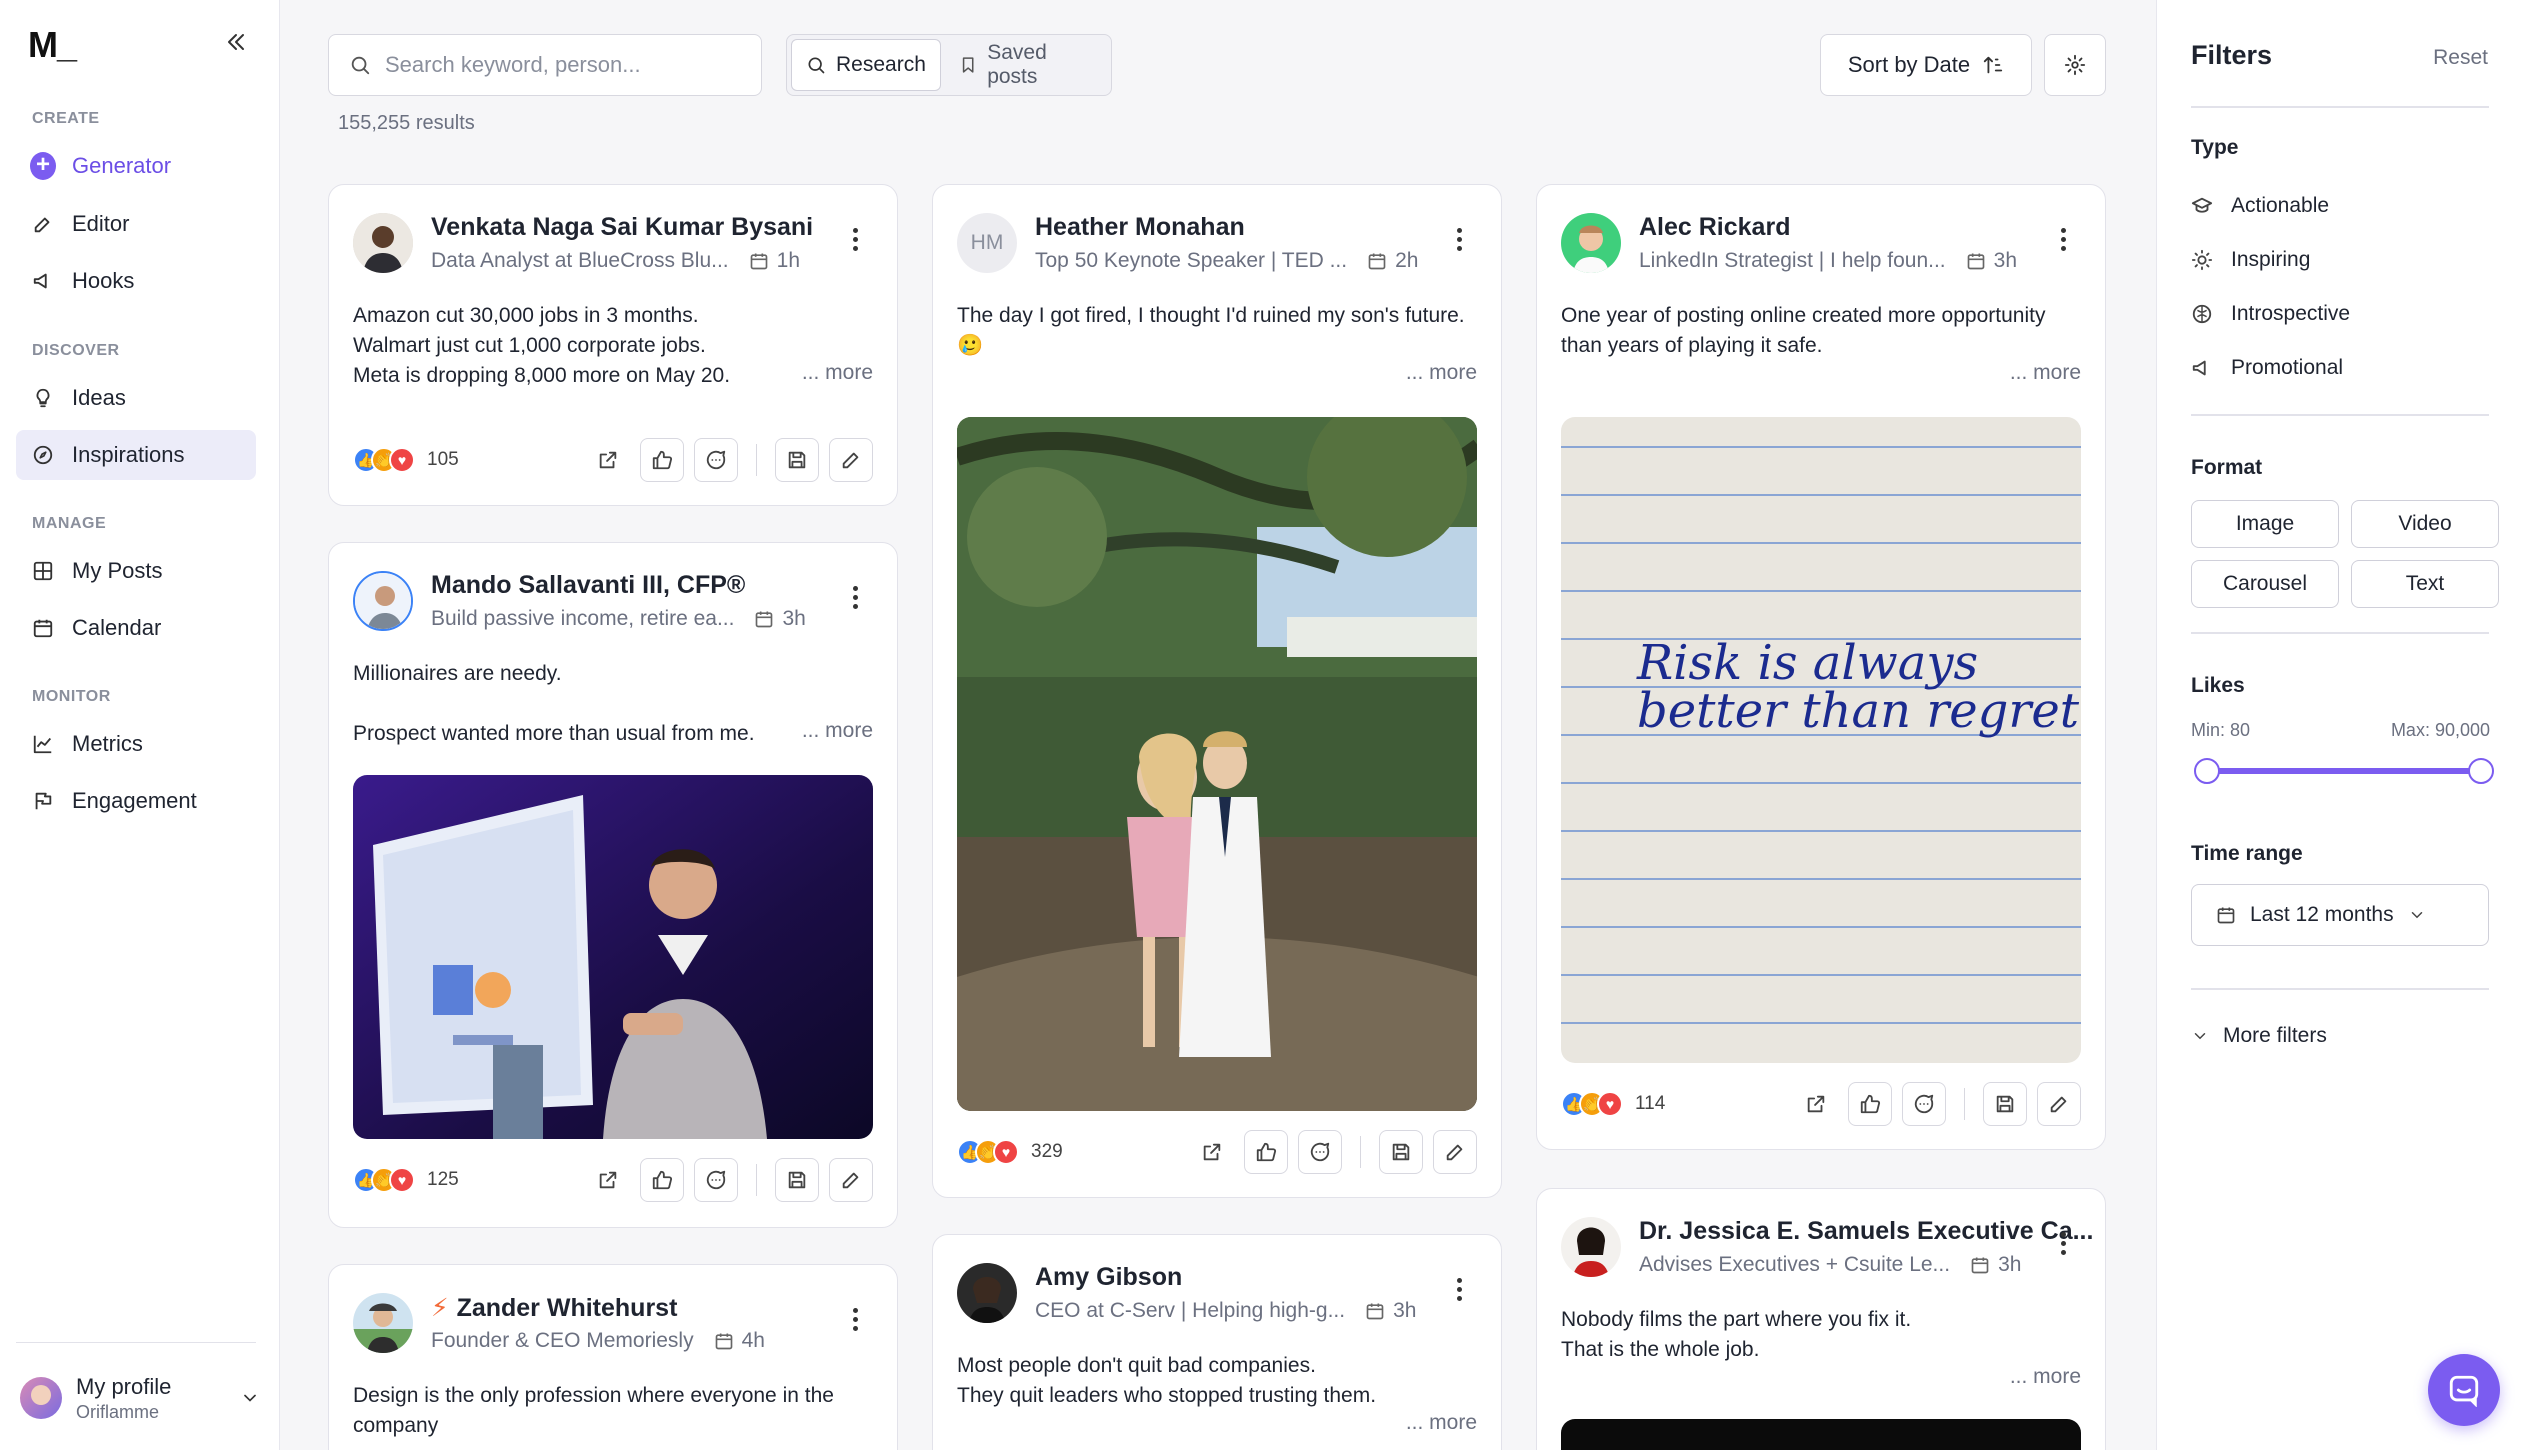 The height and width of the screenshot is (1450, 2524). I want to click on calendar-icon, so click(1375, 1311).